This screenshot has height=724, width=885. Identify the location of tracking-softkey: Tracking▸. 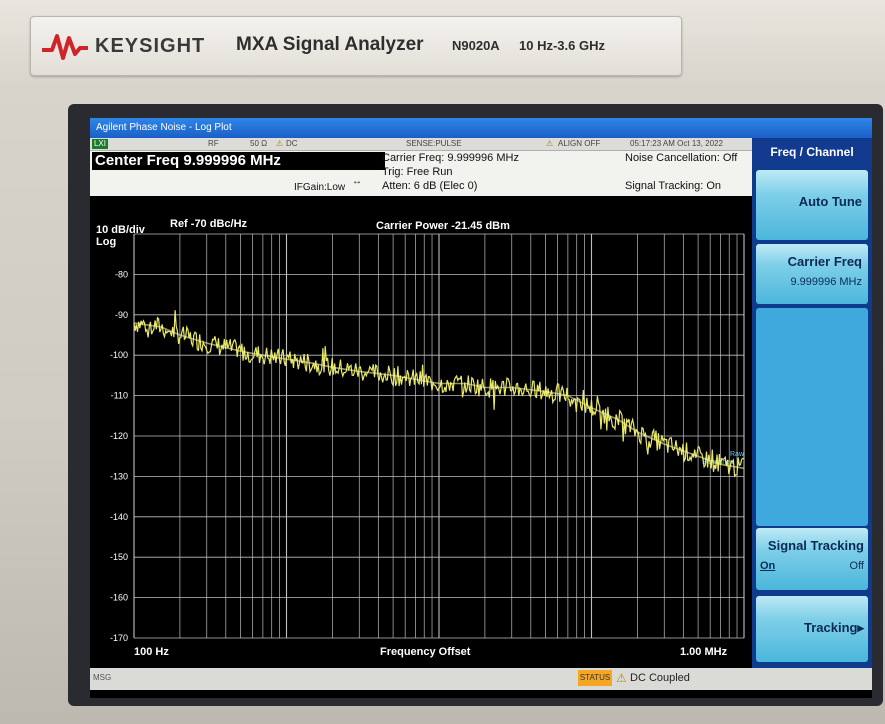
(812, 629).